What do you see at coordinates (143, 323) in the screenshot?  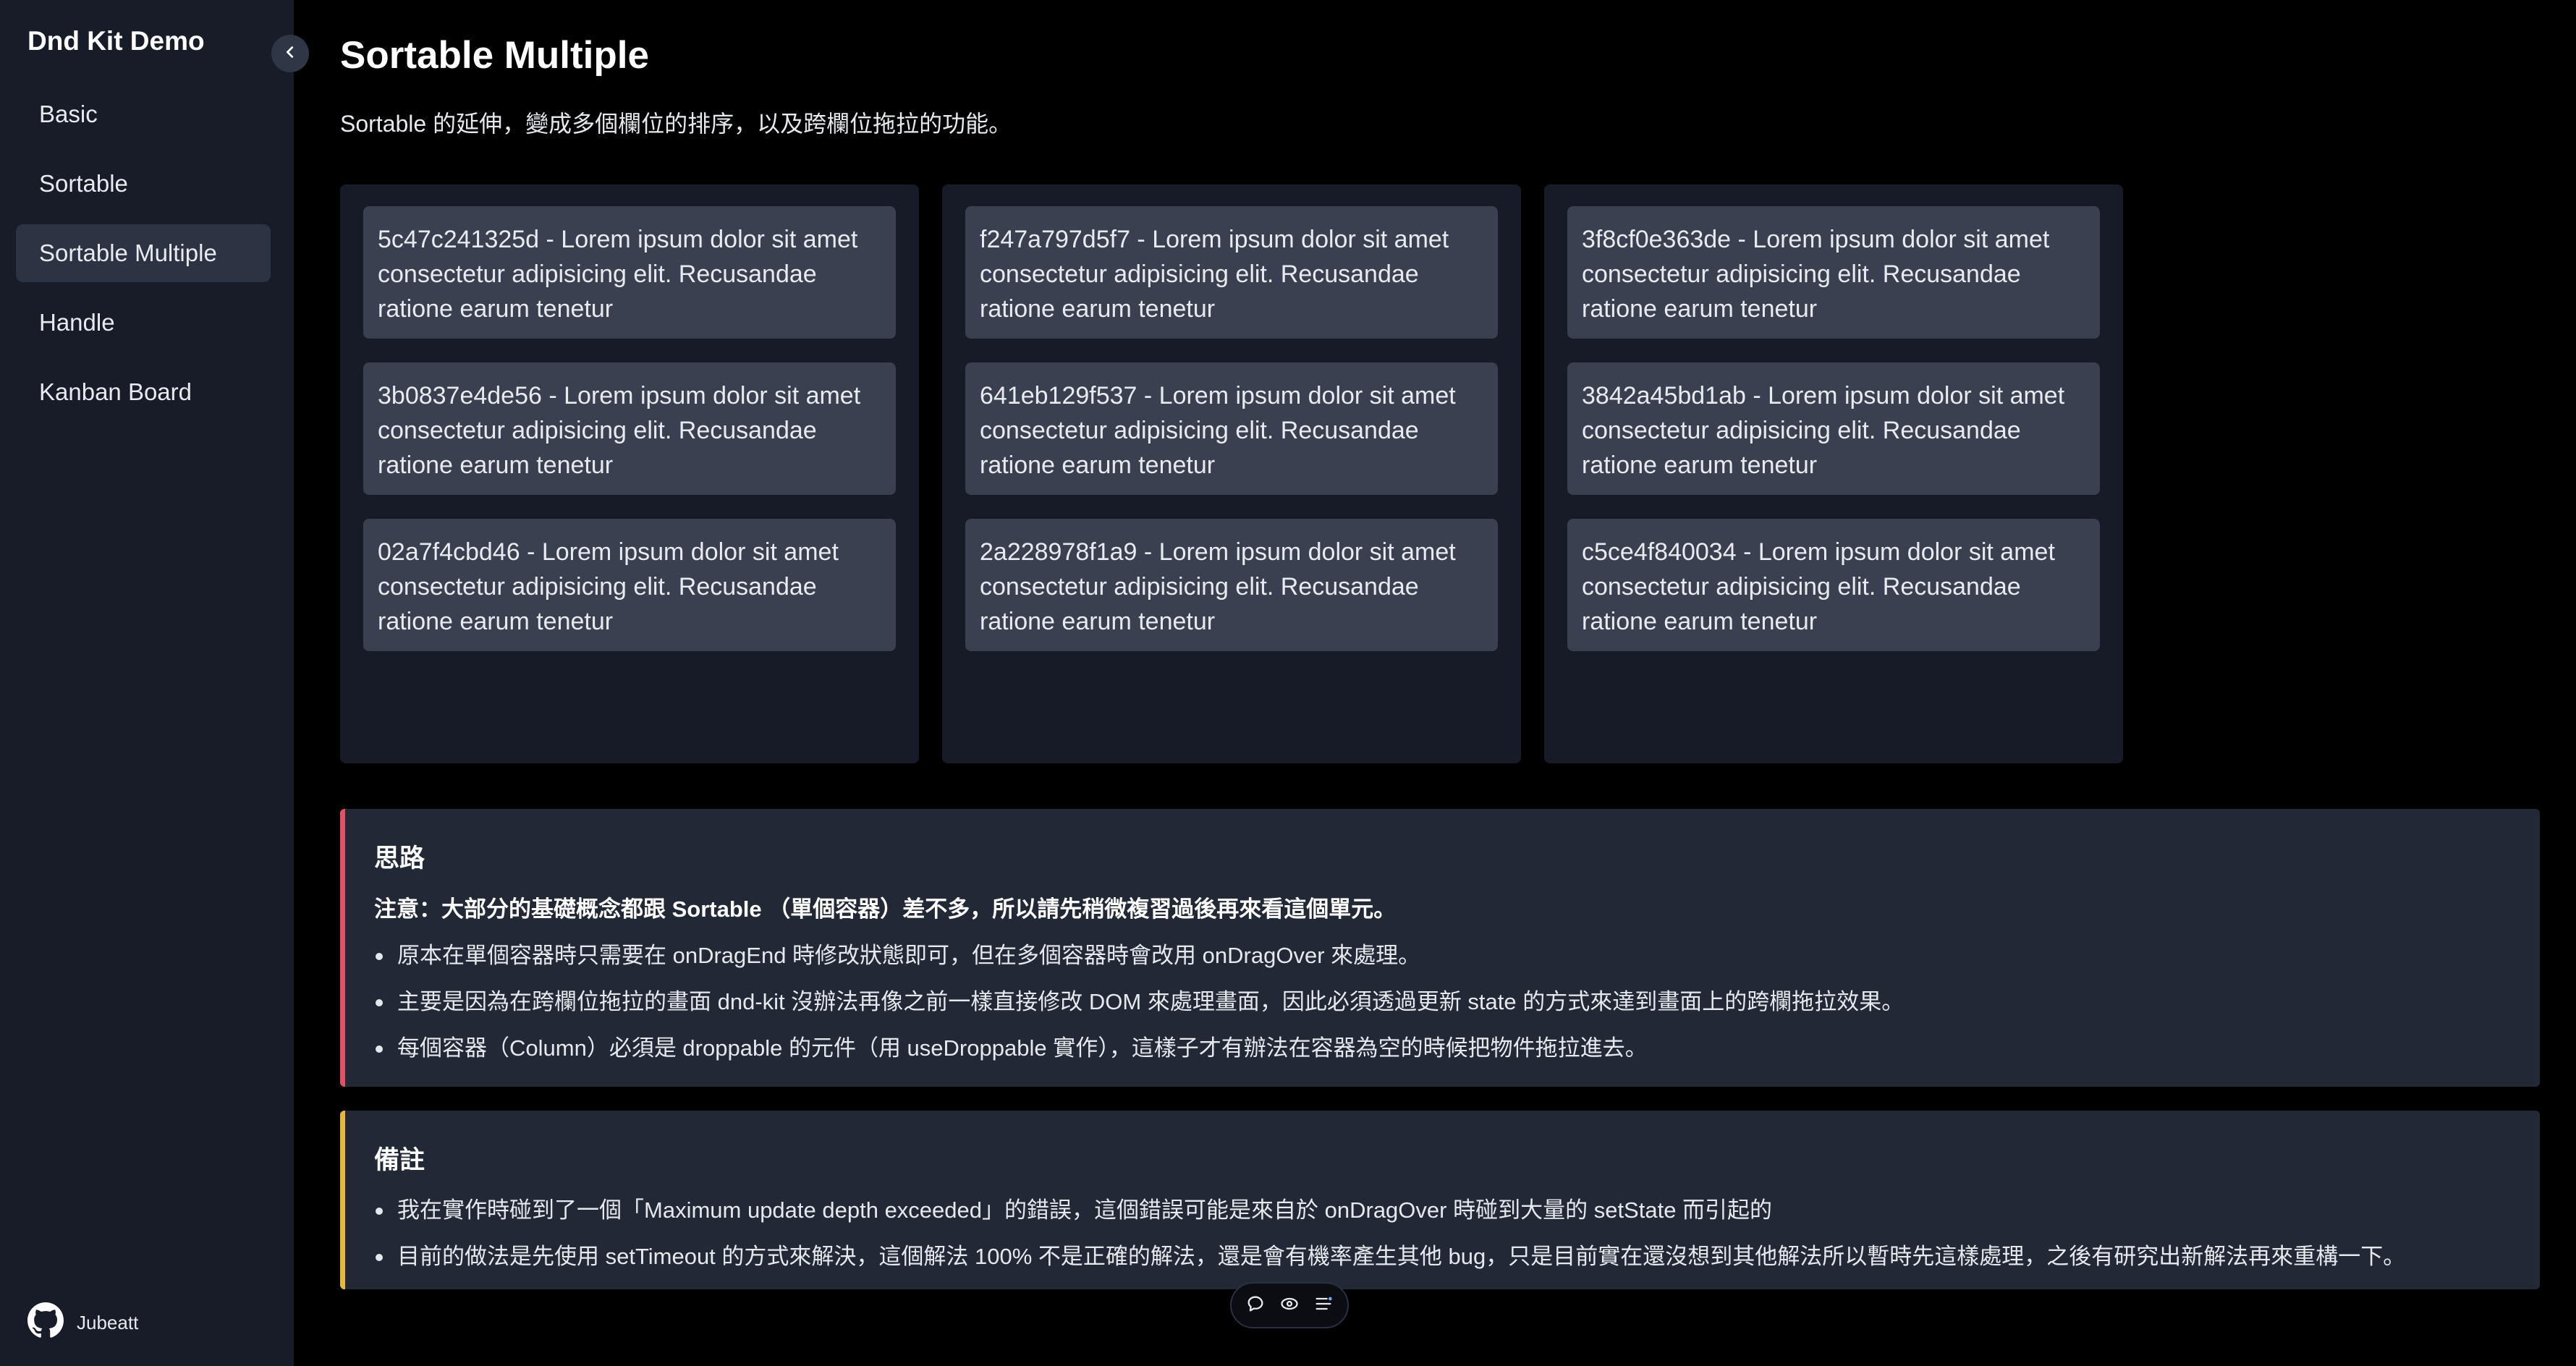 I see `sidebar-item-handle: Handle` at bounding box center [143, 323].